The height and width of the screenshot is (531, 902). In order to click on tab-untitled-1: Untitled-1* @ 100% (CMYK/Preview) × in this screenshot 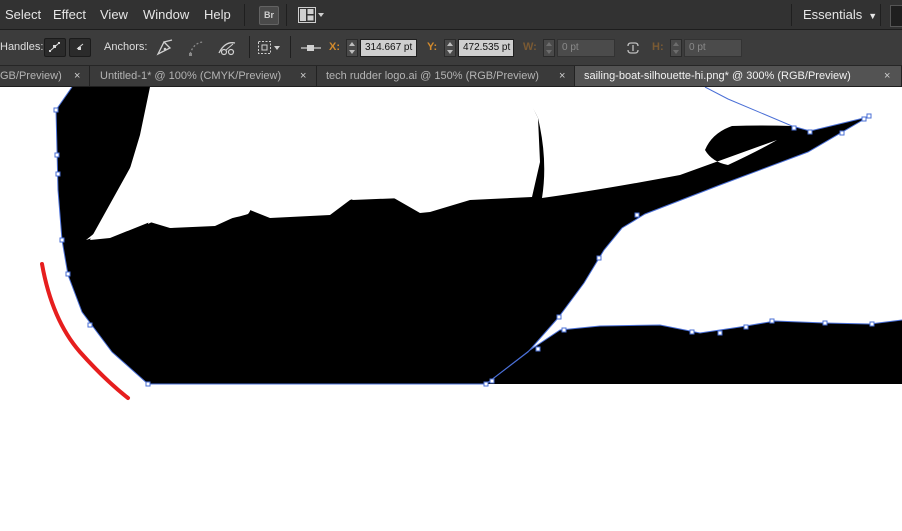, I will do `click(203, 76)`.